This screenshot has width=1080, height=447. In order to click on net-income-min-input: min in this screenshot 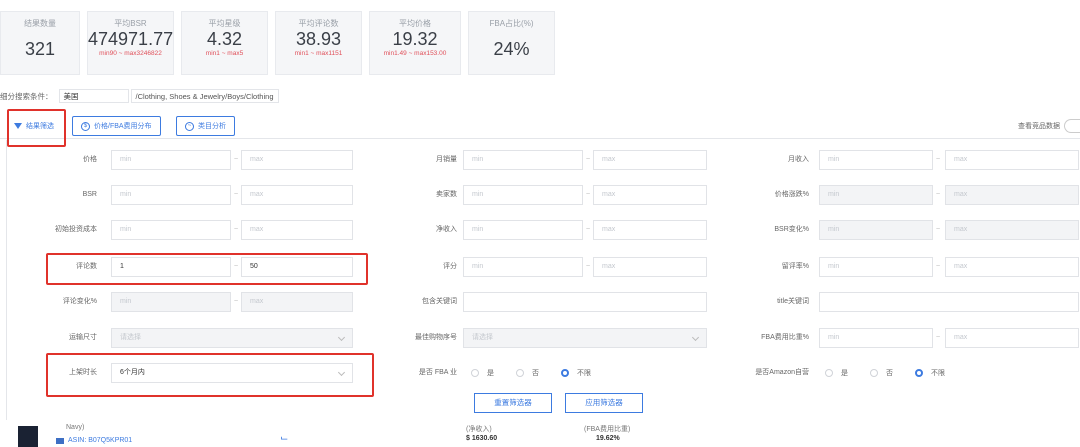, I will do `click(523, 230)`.